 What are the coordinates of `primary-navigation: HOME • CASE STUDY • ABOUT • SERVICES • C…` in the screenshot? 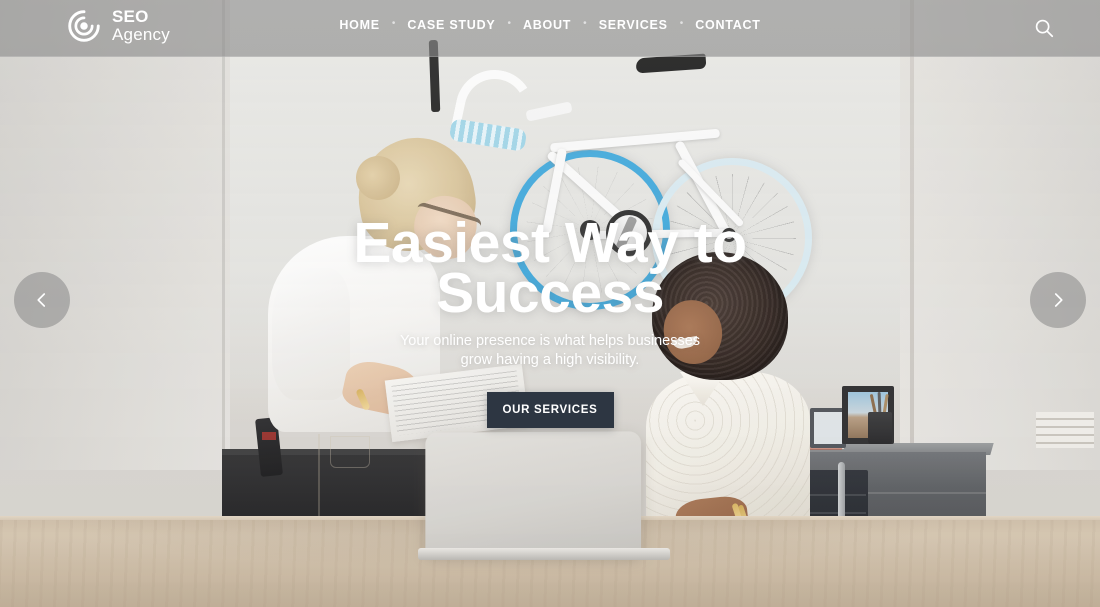 It's located at (550, 25).